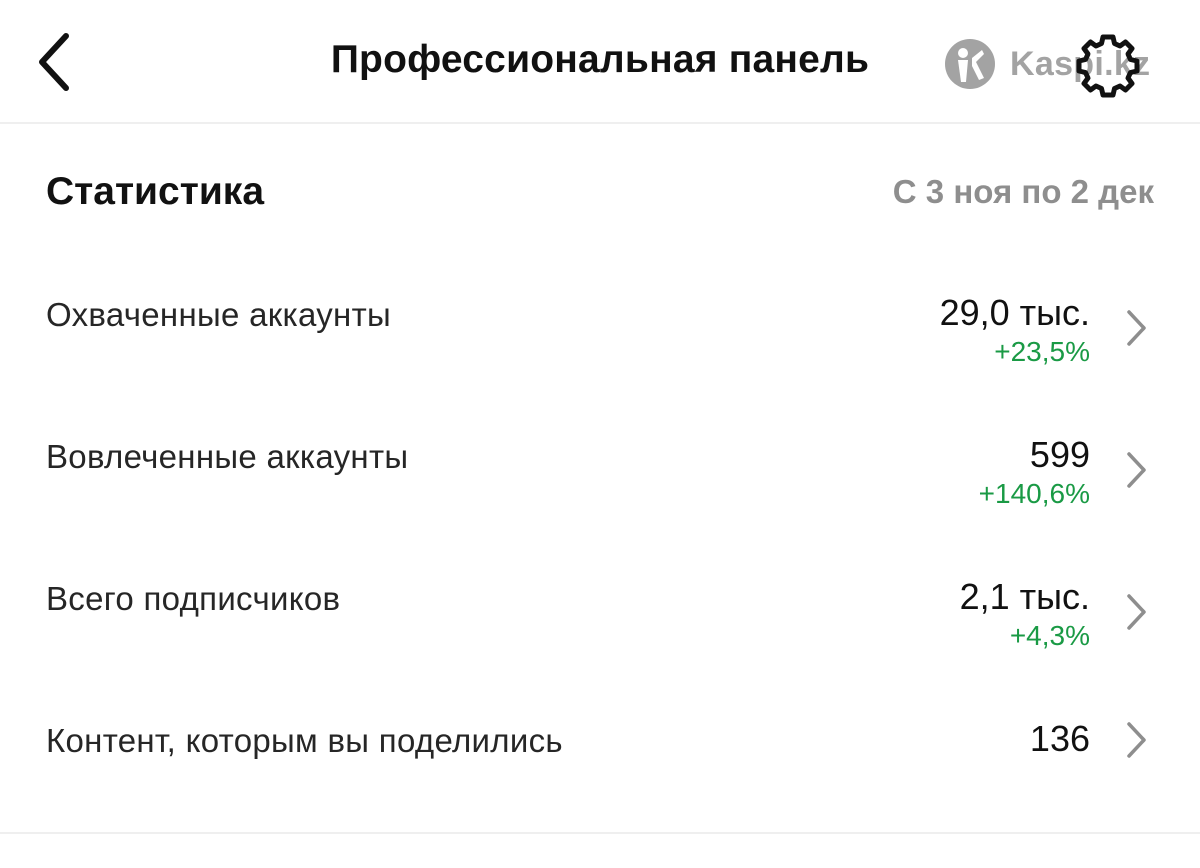 This screenshot has width=1200, height=868. Describe the element at coordinates (600, 780) in the screenshot. I see `stat-row-content-shared: Контент, которым вы поделились 136` at that location.